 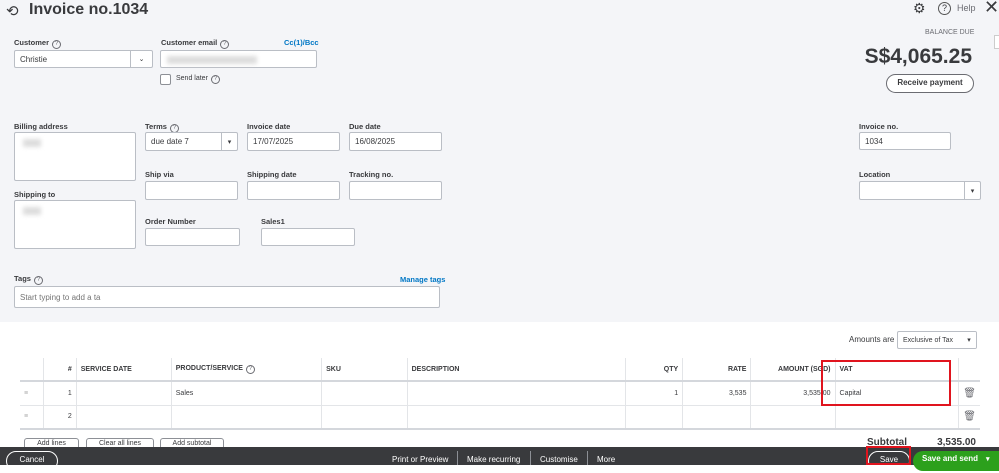 What do you see at coordinates (365, 126) in the screenshot?
I see `due-date-label: Due date` at bounding box center [365, 126].